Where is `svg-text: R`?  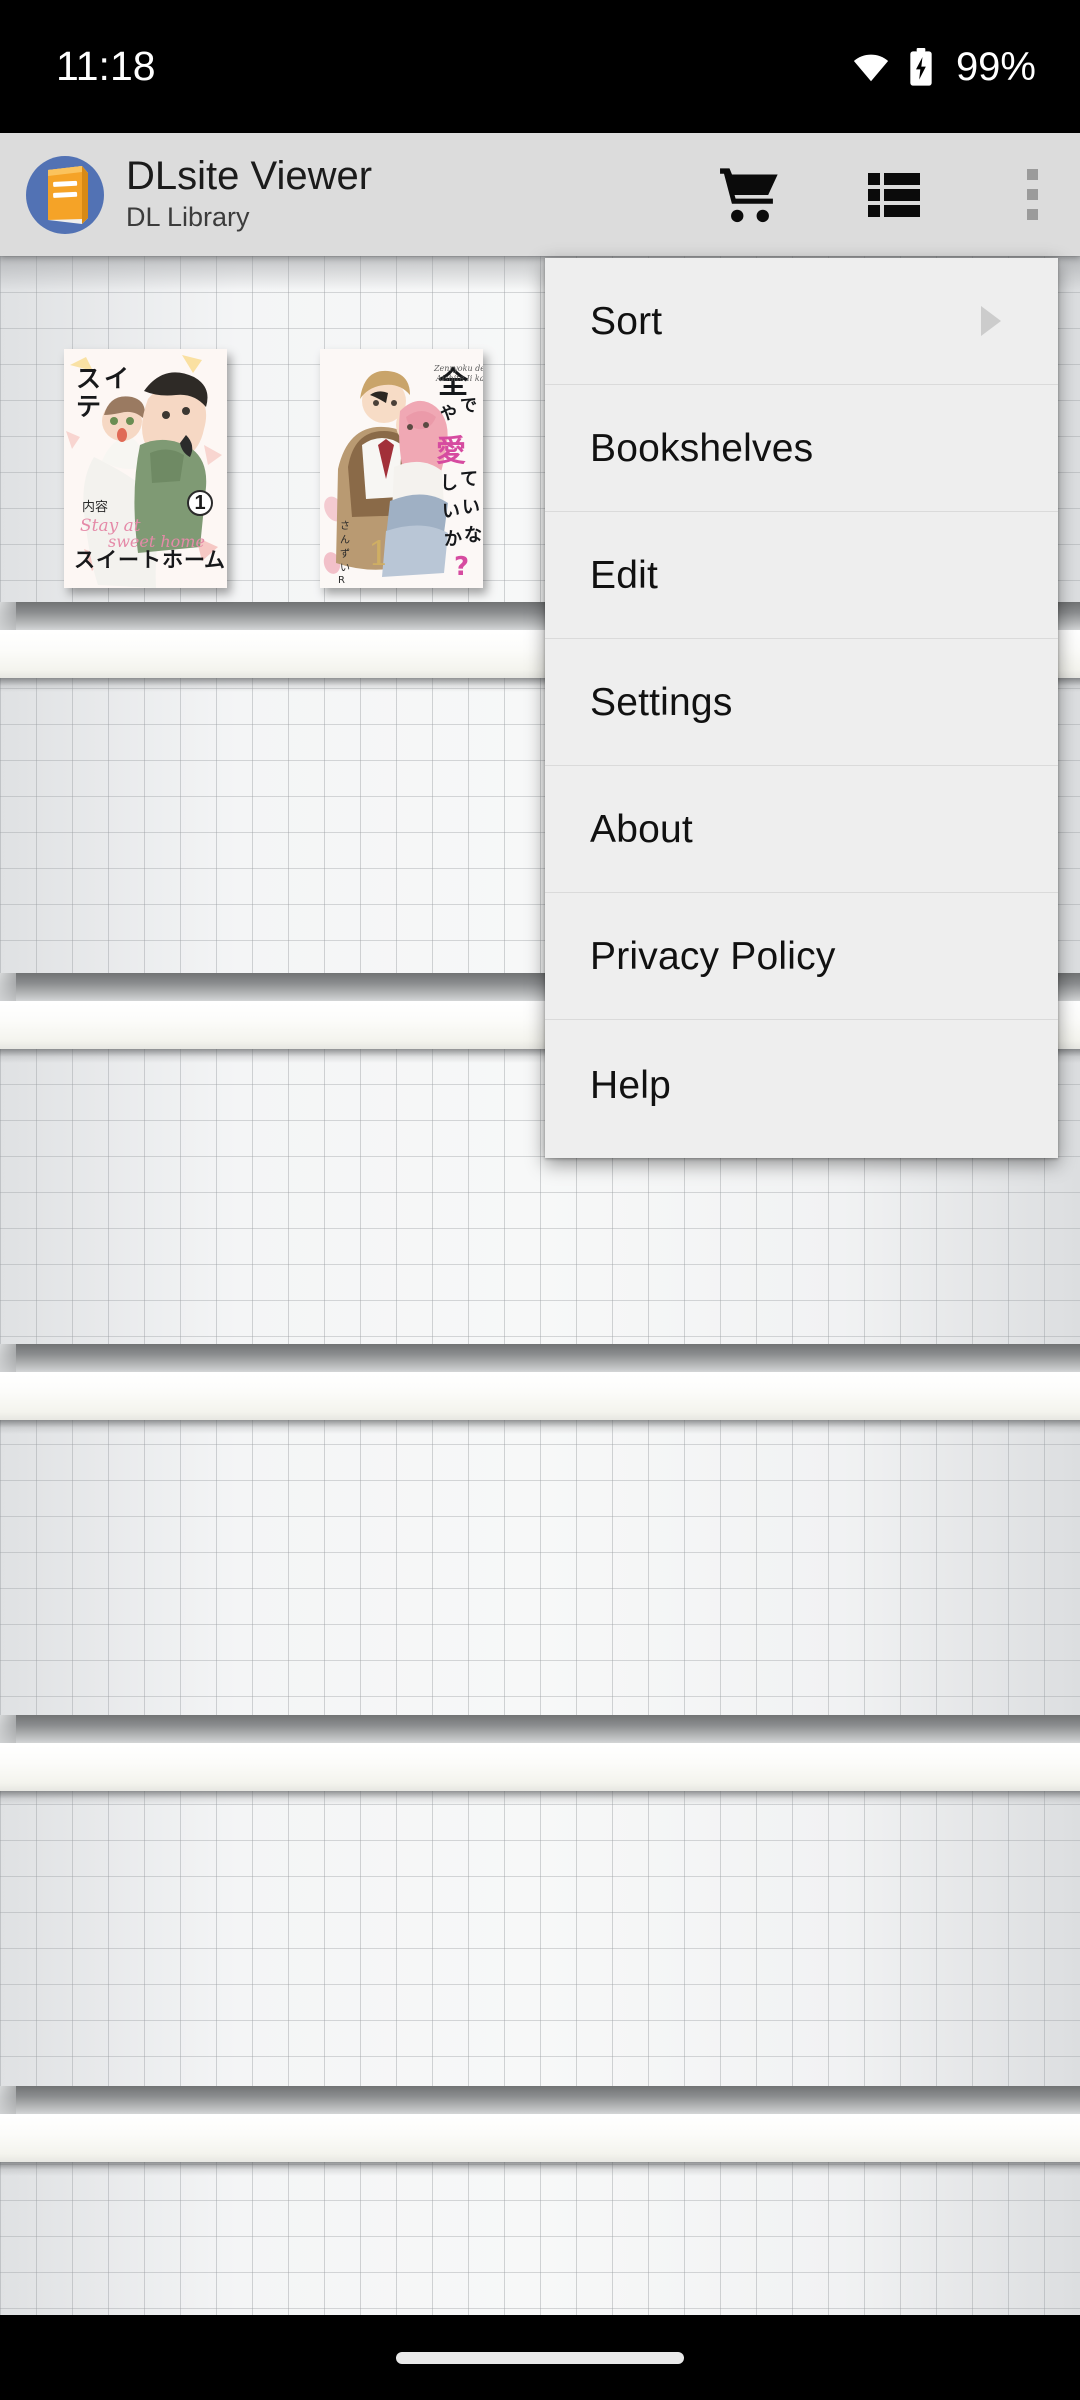 svg-text: R is located at coordinates (341, 580).